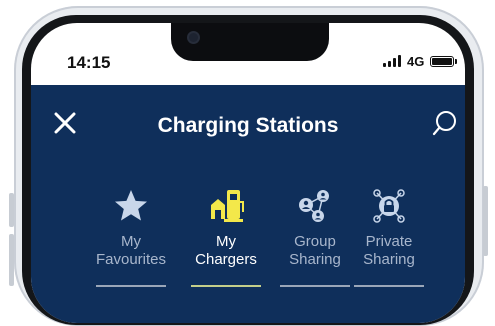 The image size is (495, 326). I want to click on power-button, so click(485, 221).